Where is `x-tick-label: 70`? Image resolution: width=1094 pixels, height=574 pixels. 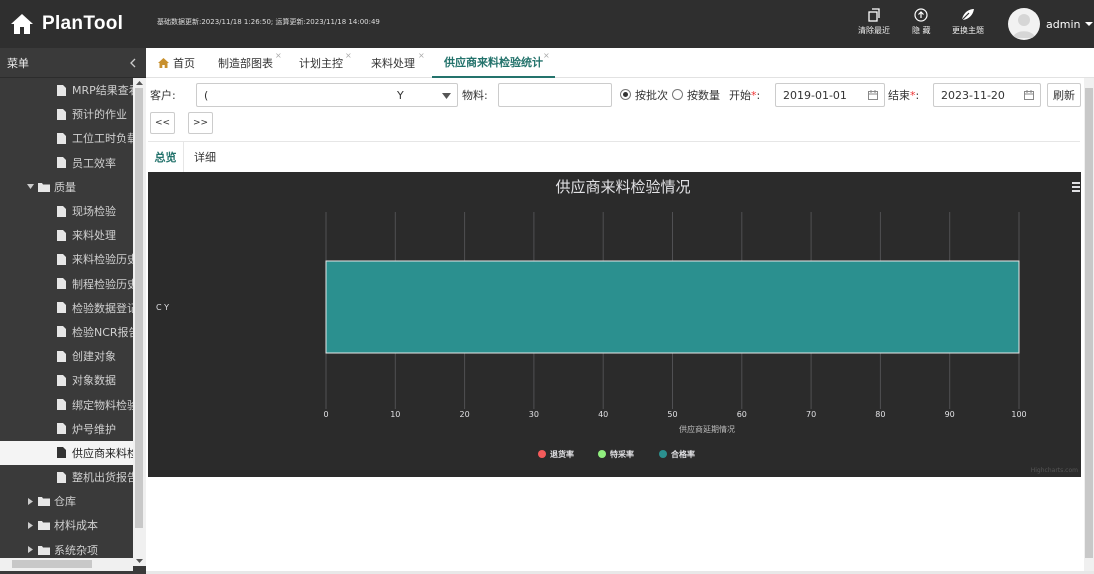 x-tick-label: 70 is located at coordinates (811, 414).